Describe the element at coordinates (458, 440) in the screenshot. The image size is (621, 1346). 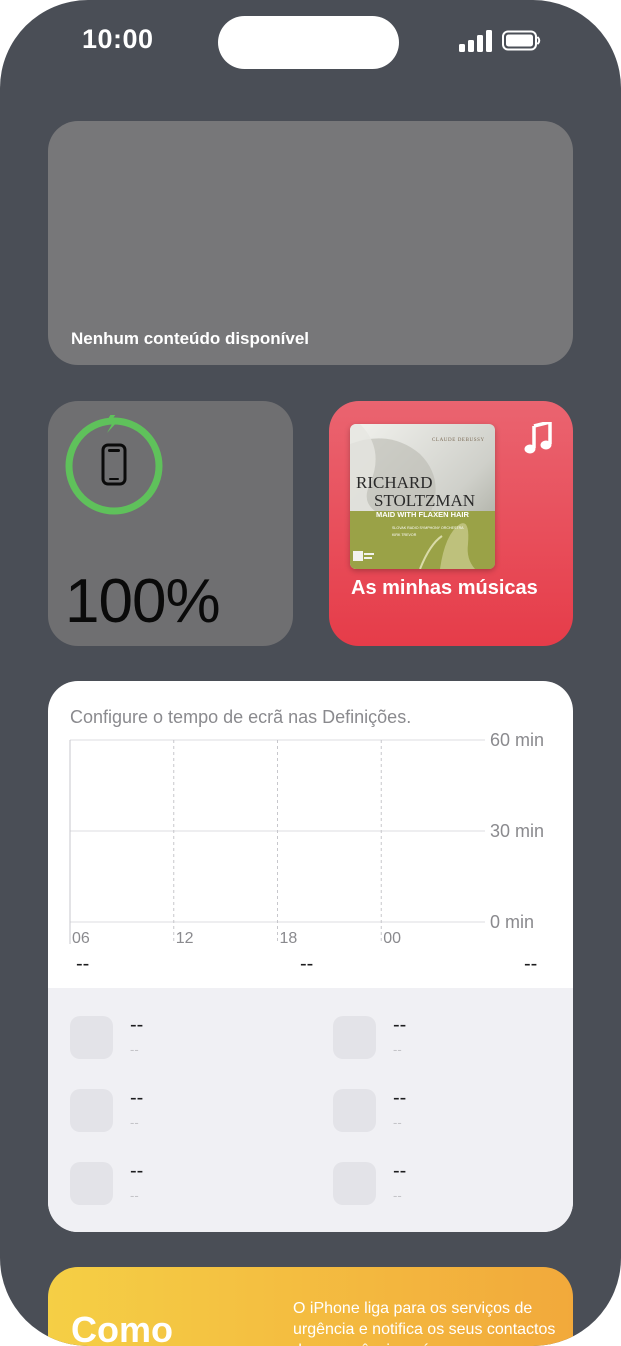
I see `album-composer: CLAUDE DEBUSSY` at that location.